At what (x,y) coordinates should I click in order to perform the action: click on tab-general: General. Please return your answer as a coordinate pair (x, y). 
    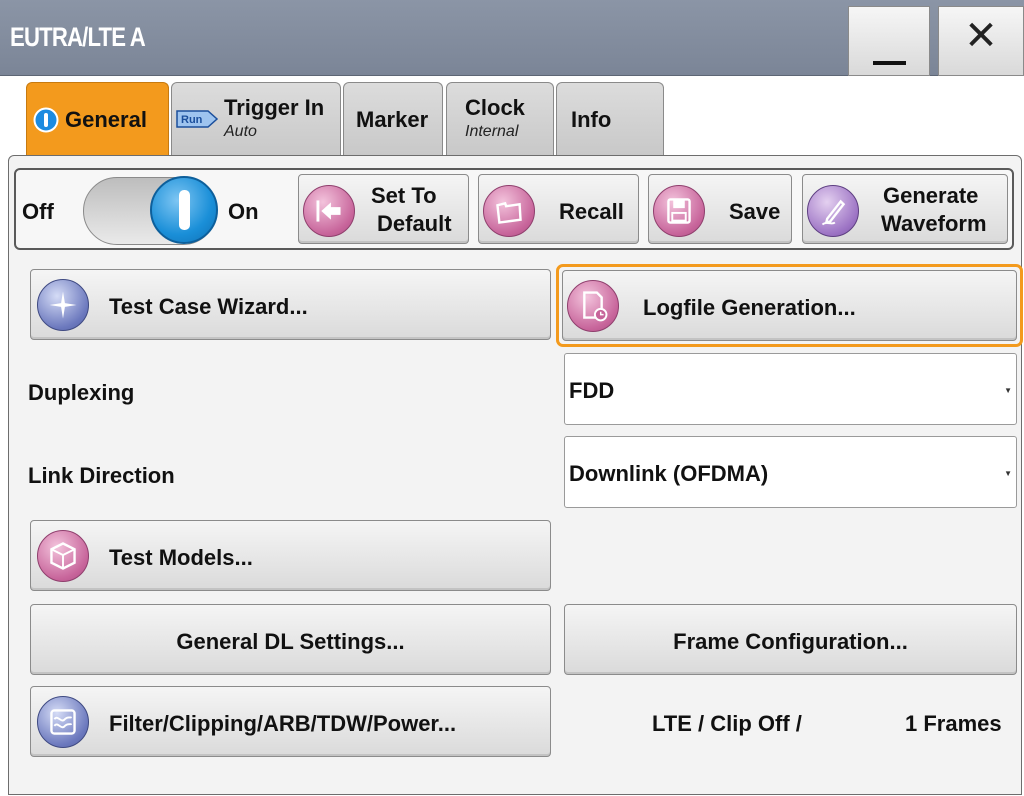
    Looking at the image, I should click on (97, 119).